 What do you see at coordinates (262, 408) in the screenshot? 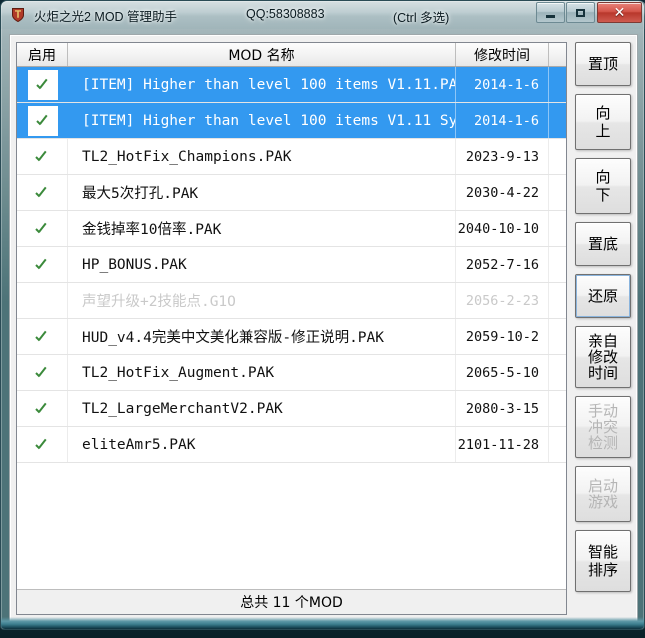
I see `row-mod-name: TL2_LargeMerchantV2.PAK` at bounding box center [262, 408].